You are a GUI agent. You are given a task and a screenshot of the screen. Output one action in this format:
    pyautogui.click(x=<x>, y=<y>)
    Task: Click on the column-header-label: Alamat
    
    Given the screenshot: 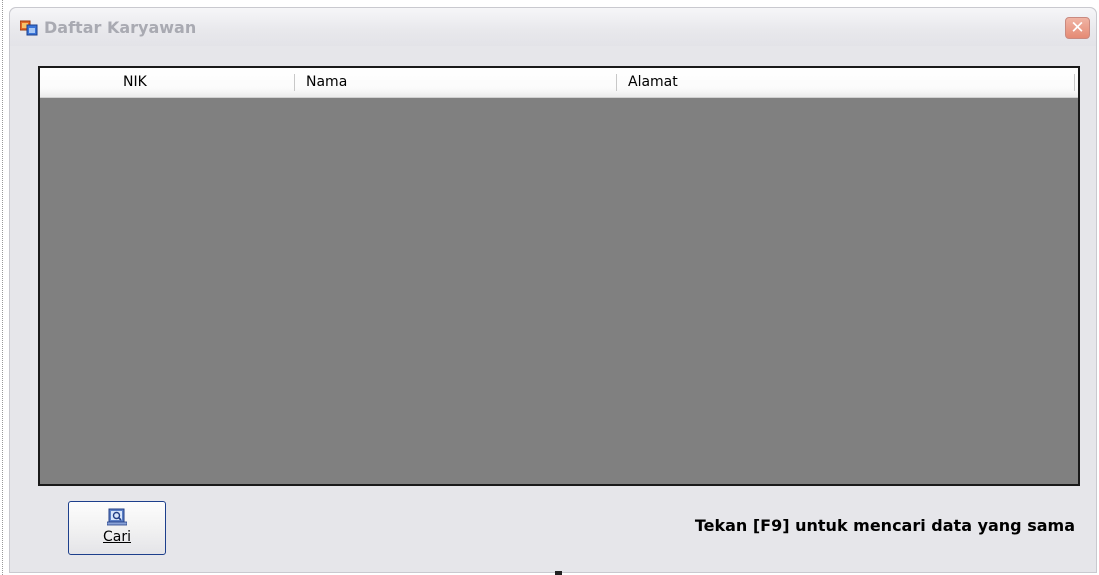 What is the action you would take?
    pyautogui.click(x=653, y=82)
    